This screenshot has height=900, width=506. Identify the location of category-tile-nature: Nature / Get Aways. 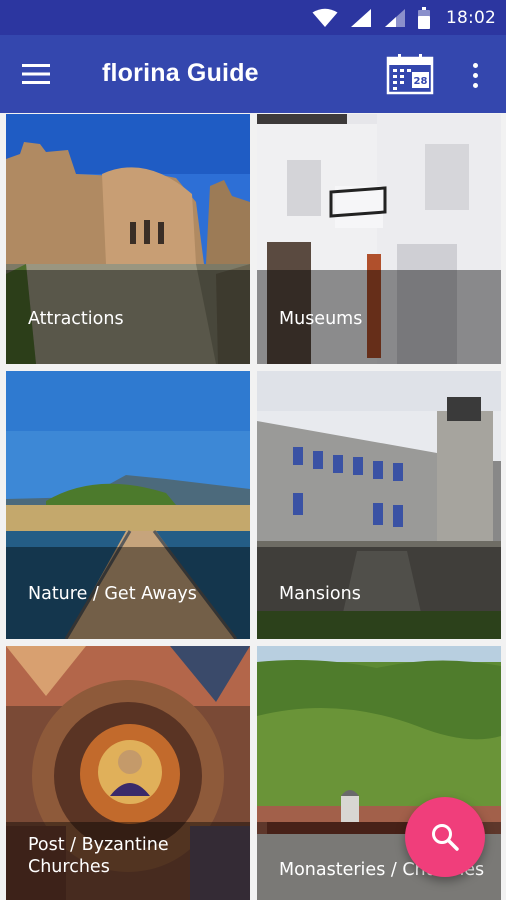
(128, 505).